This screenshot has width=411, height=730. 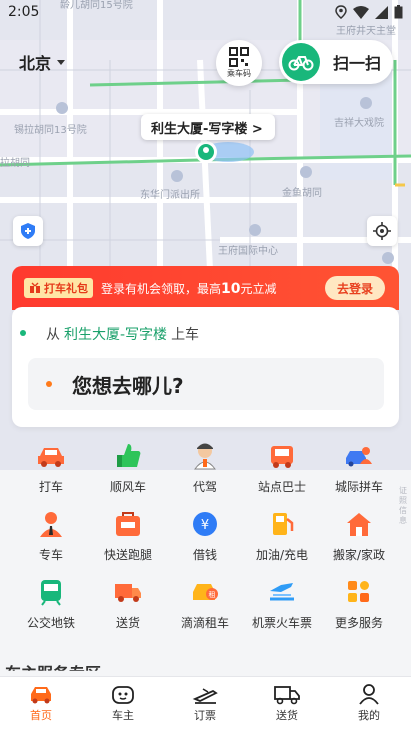 I want to click on promo-text-before: 登录有机会领取，最高, so click(x=161, y=288).